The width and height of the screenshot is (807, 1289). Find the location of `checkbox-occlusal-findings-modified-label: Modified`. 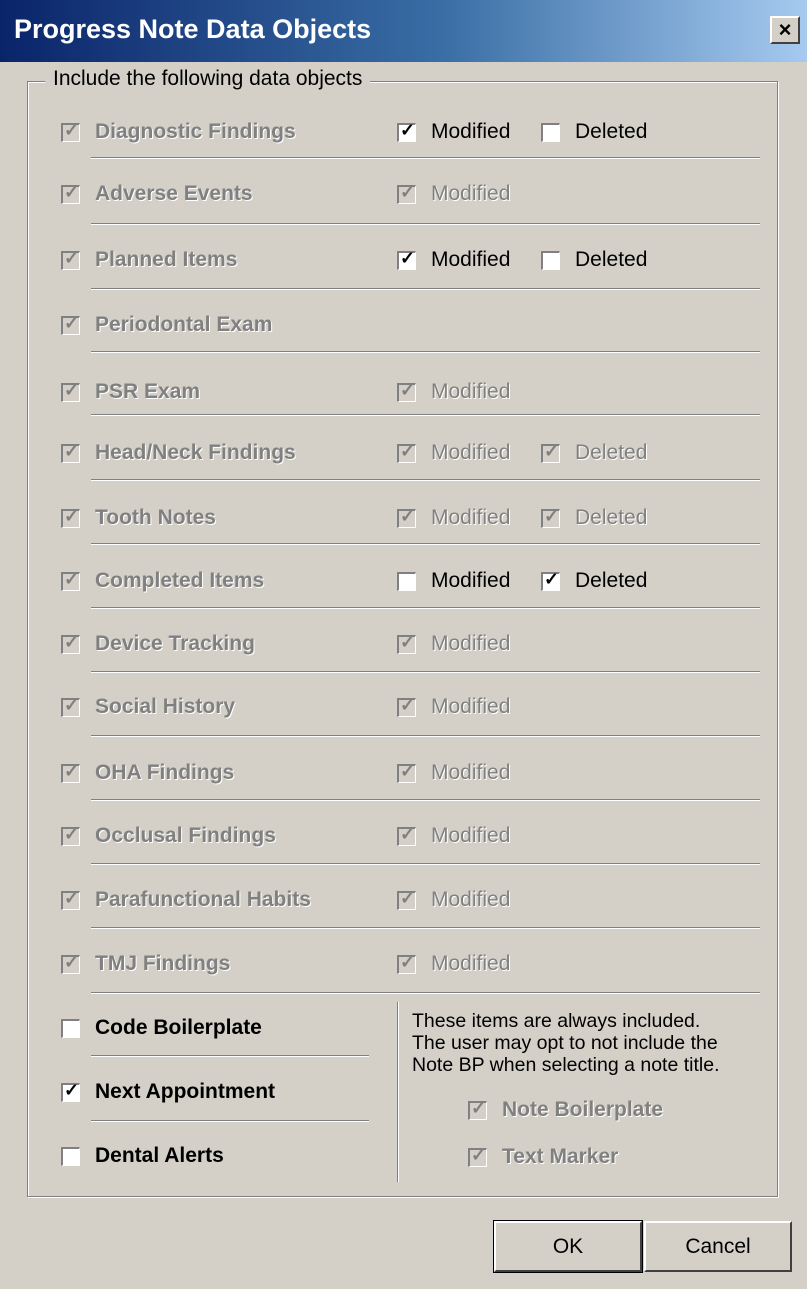

checkbox-occlusal-findings-modified-label: Modified is located at coordinates (471, 835).